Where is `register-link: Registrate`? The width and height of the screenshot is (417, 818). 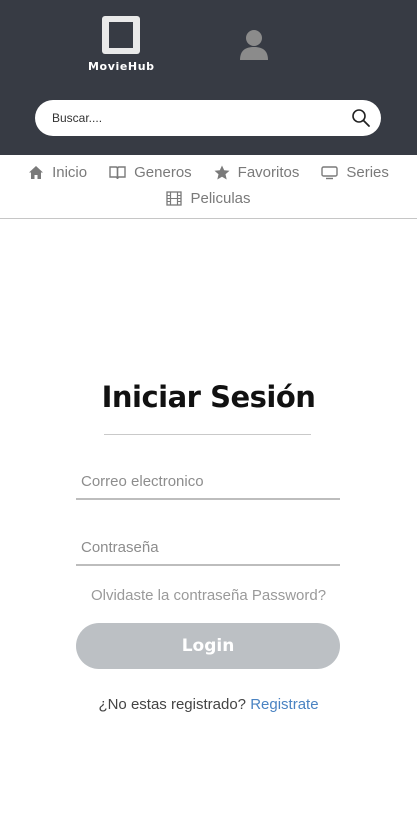 register-link: Registrate is located at coordinates (284, 704).